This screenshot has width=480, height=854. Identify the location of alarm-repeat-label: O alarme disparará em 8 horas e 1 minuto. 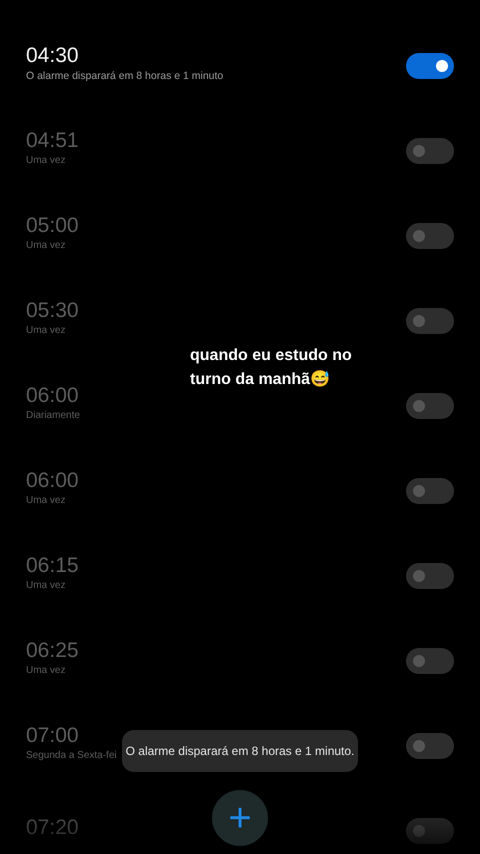
(125, 75).